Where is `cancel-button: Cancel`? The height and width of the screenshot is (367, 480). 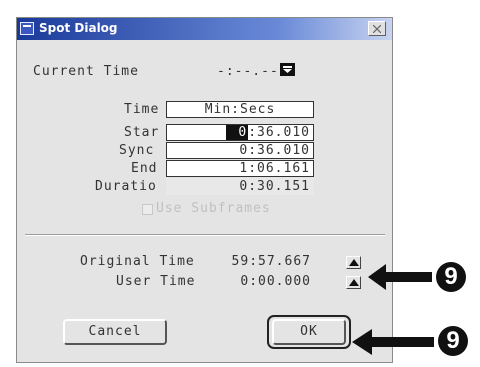 cancel-button: Cancel is located at coordinates (115, 332).